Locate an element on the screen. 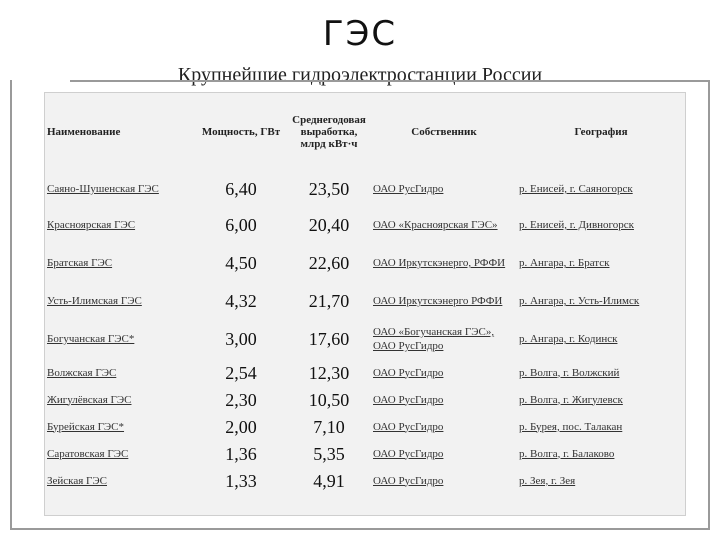 The width and height of the screenshot is (720, 540). geo-link: р. Ангара, г. Кодинск is located at coordinates (568, 339).